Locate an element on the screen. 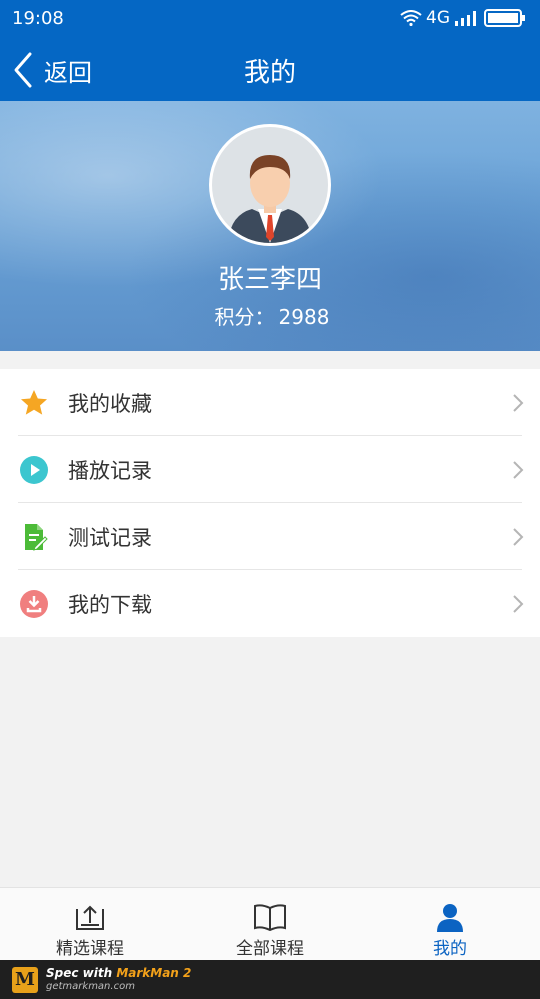 Image resolution: width=540 pixels, height=999 pixels. menu-item-downloads: 我的下载 is located at coordinates (270, 603).